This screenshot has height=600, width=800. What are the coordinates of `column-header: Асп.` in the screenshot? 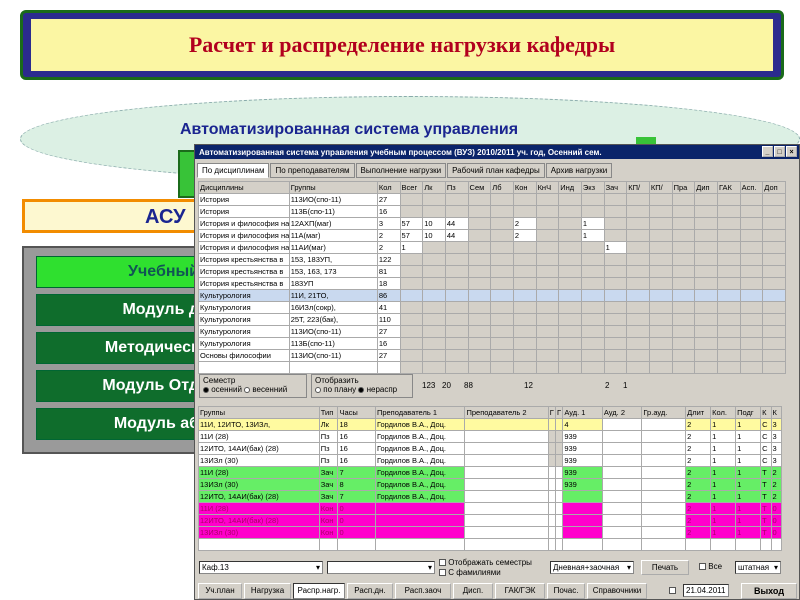 It's located at (751, 187).